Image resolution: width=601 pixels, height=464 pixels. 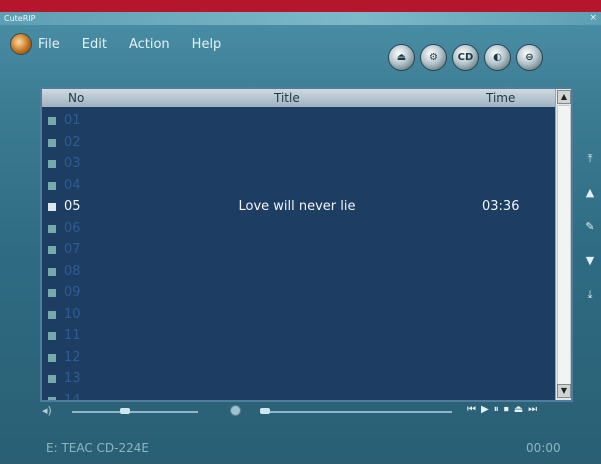 What do you see at coordinates (72, 314) in the screenshot?
I see `track-number: 10` at bounding box center [72, 314].